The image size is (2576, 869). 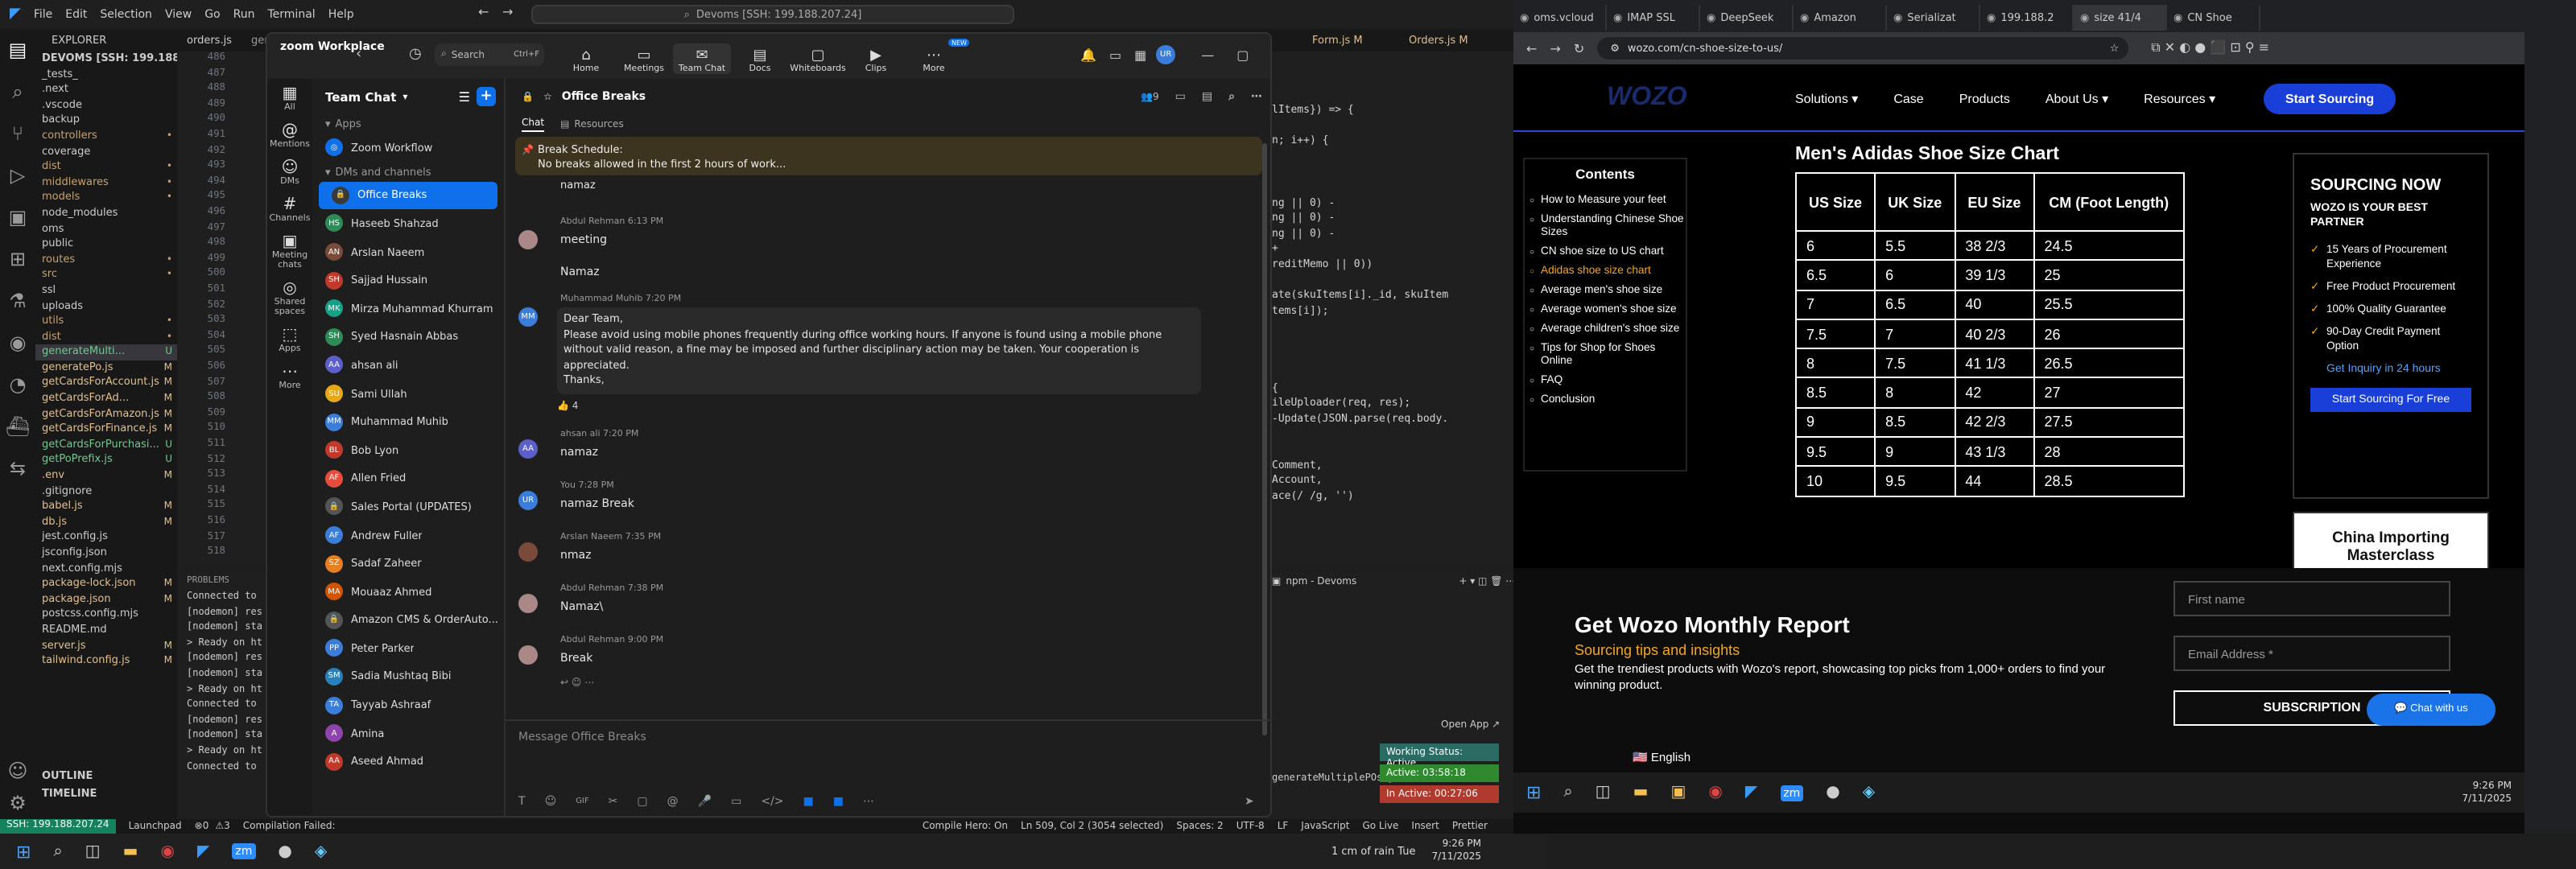 I want to click on file-tree-item: .gitignore, so click(x=106, y=491).